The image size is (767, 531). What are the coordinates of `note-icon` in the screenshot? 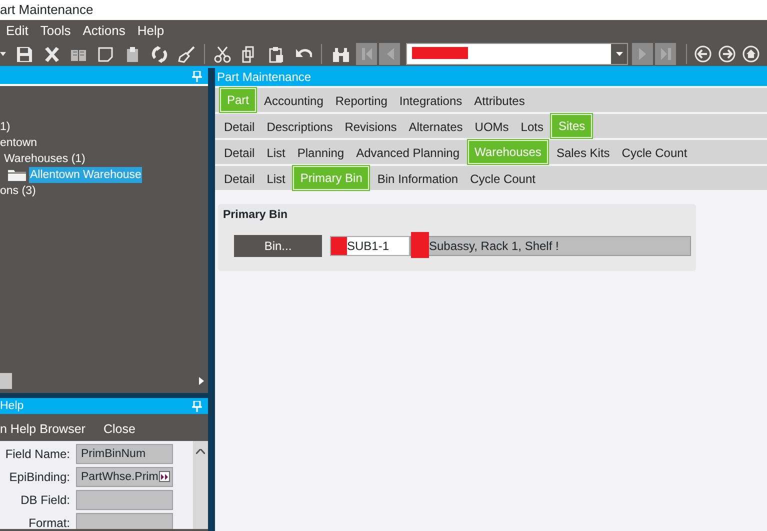 It's located at (105, 54).